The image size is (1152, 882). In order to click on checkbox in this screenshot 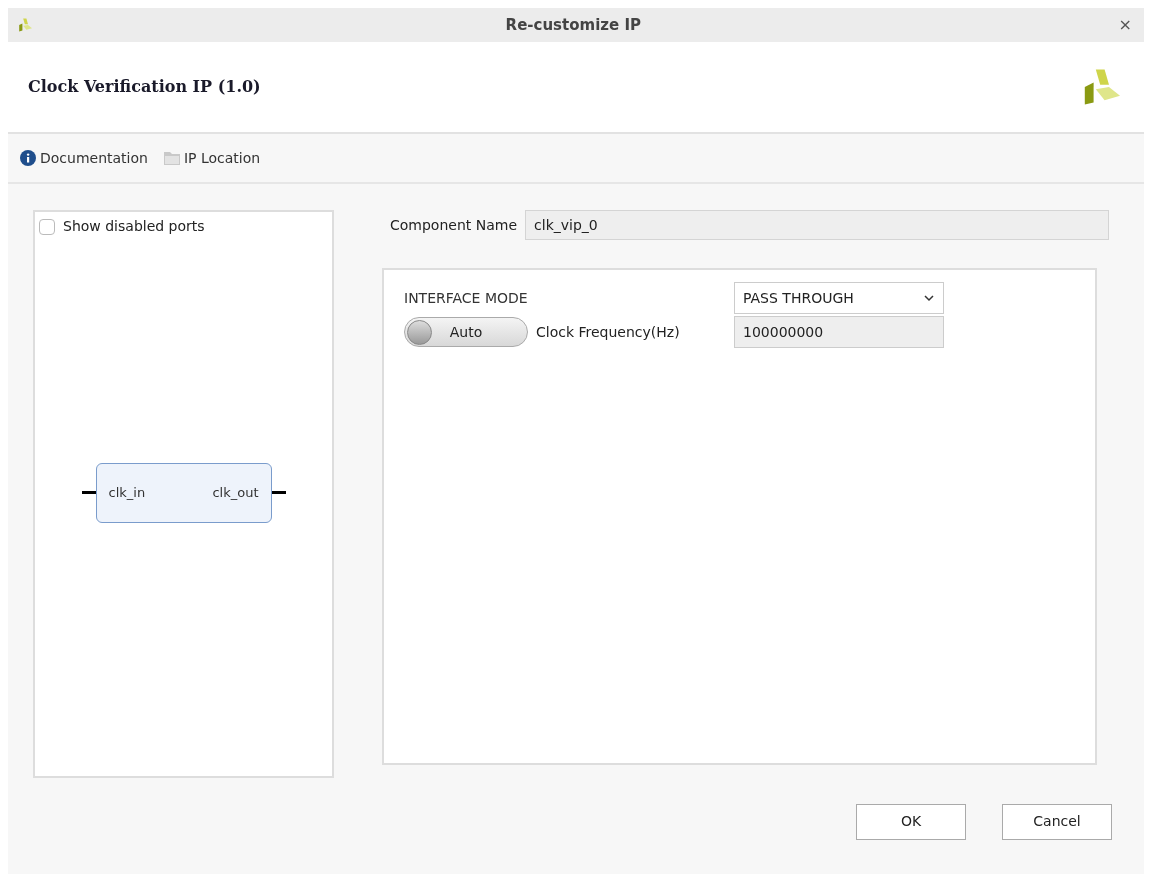, I will do `click(47, 226)`.